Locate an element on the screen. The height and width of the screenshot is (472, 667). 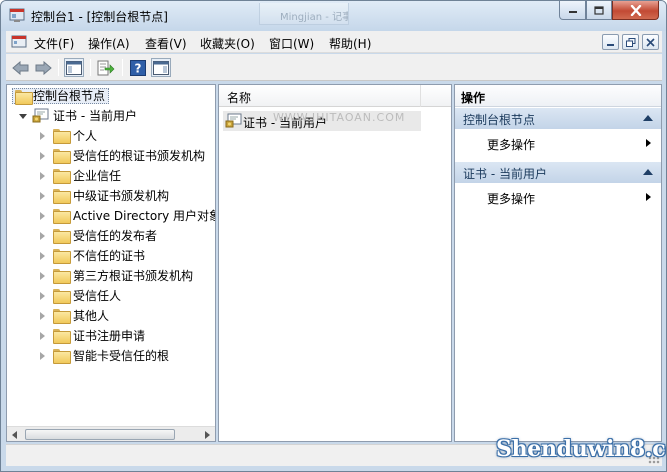
title-bar: 控制台1 - [控制台根节点] Mingjian - 记事本 is located at coordinates (333, 16).